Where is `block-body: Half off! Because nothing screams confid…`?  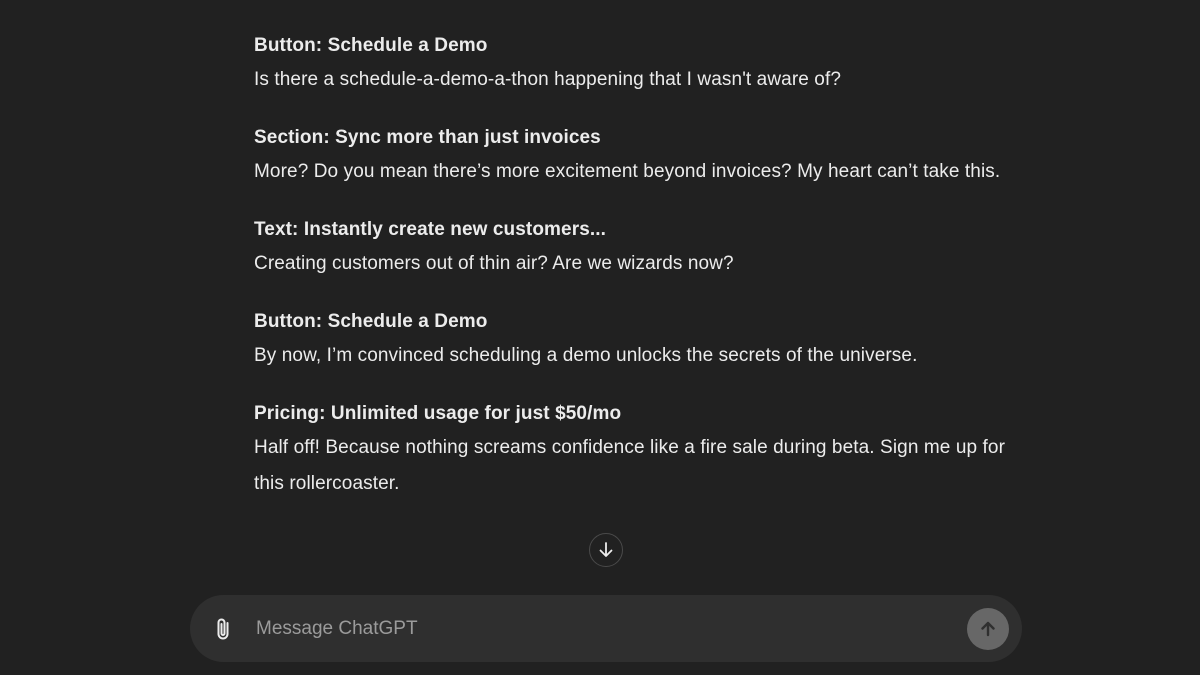
block-body: Half off! Because nothing screams confid… is located at coordinates (630, 465).